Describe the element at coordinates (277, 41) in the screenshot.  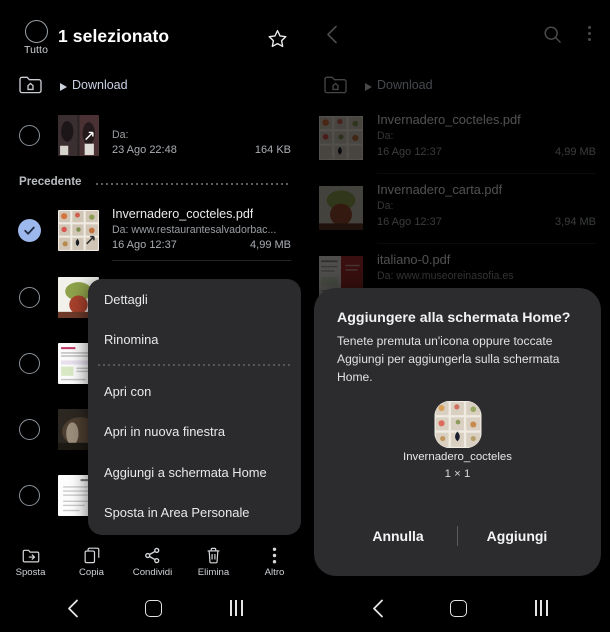
I see `star-icon` at that location.